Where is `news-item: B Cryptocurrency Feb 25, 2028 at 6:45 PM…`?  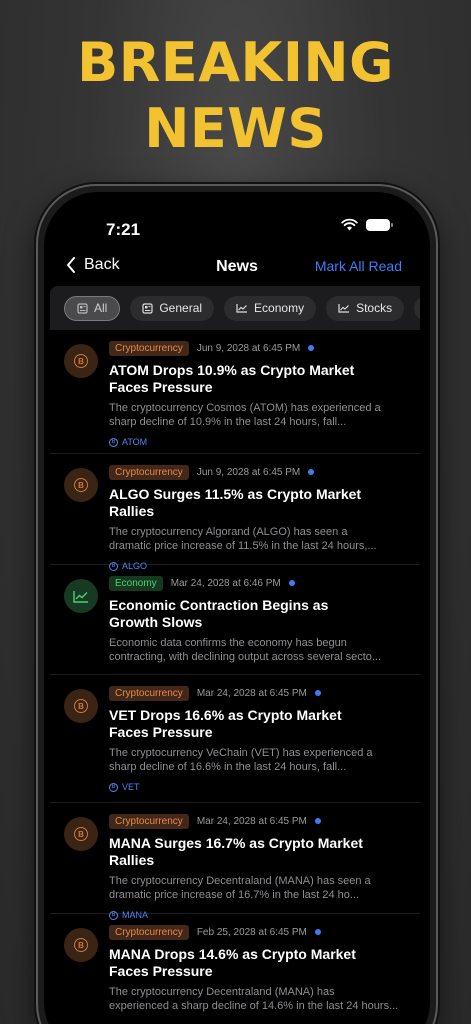 news-item: B Cryptocurrency Feb 25, 2028 at 6:45 PM… is located at coordinates (235, 969).